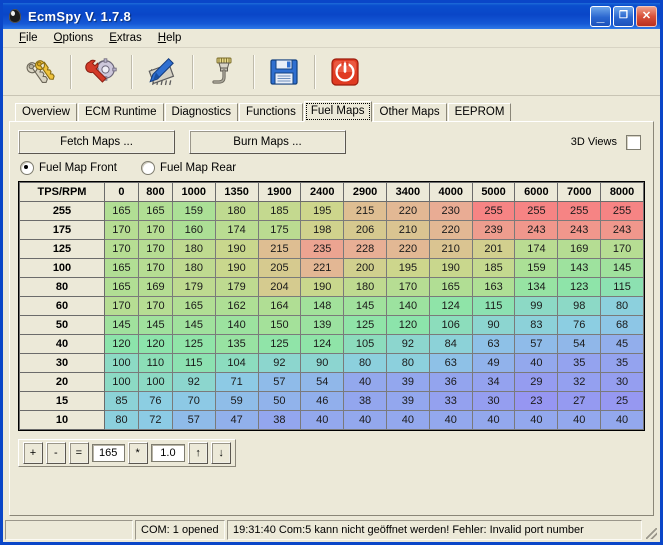  What do you see at coordinates (155, 382) in the screenshot?
I see `grid-cell-20-800: 100` at bounding box center [155, 382].